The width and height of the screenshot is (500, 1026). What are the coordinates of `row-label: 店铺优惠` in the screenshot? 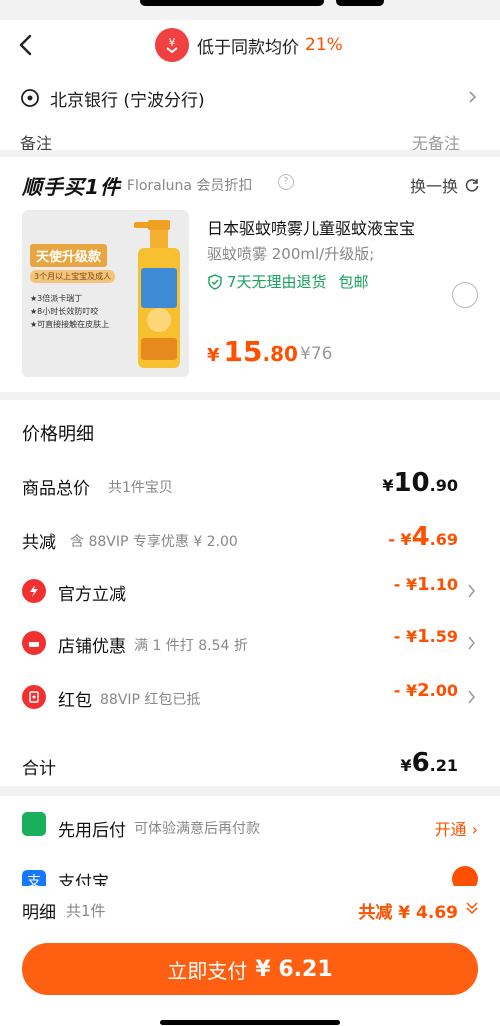 It's located at (92, 647).